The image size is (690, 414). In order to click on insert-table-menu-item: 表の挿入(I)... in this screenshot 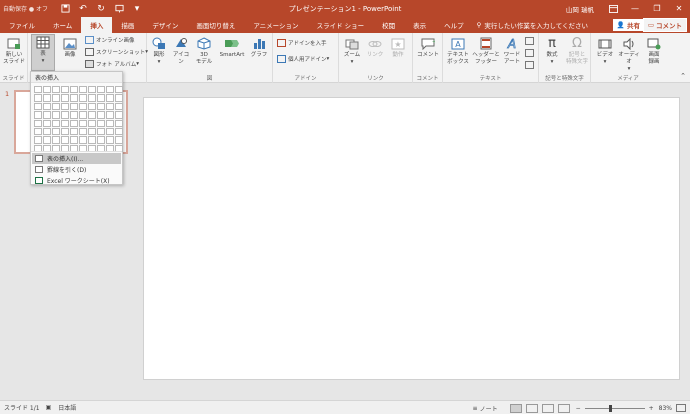, I will do `click(76, 158)`.